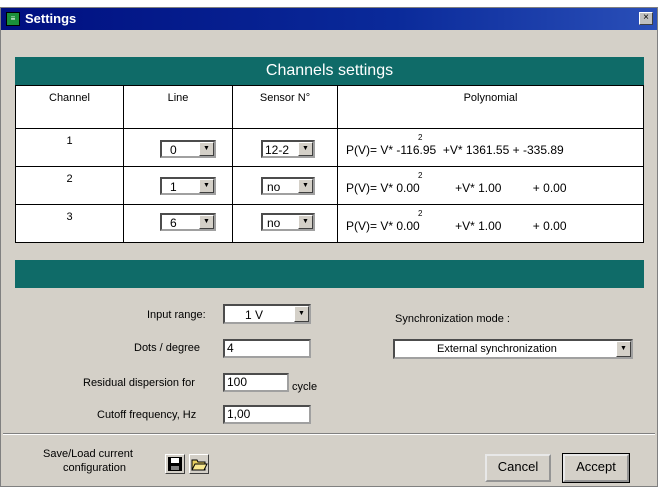 The height and width of the screenshot is (489, 660). I want to click on sync-mode-value: External synchronization, so click(497, 349).